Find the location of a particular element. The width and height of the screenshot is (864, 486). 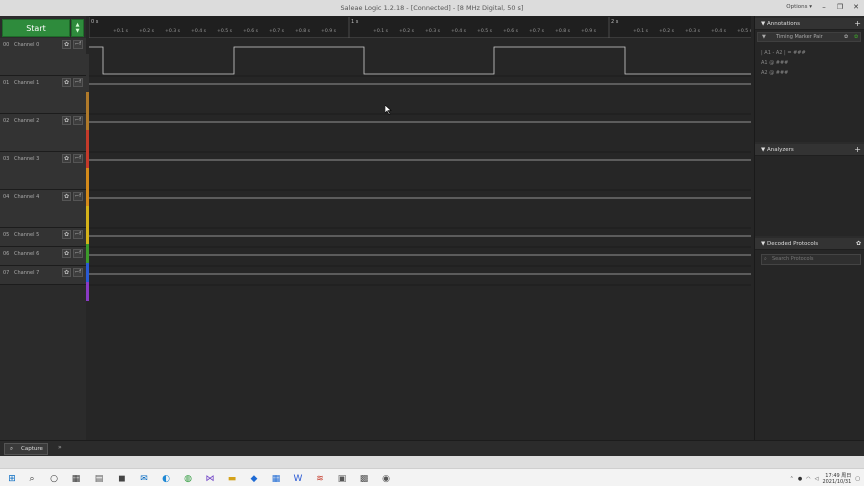

folder-icon: ▬ is located at coordinates (232, 479).